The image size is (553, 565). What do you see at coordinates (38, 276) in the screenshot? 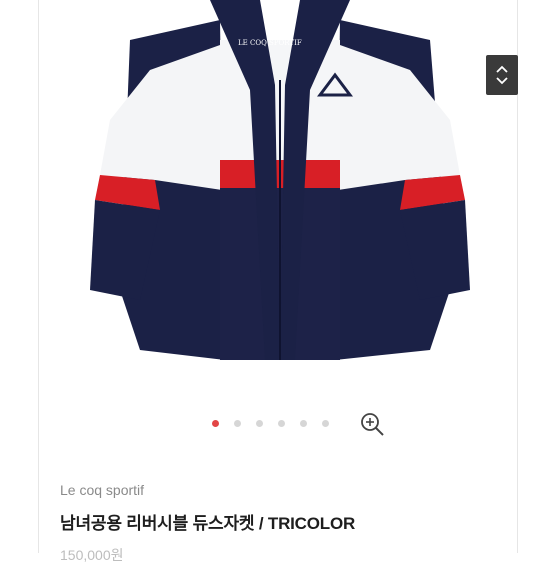
I see `frame-divider-left` at bounding box center [38, 276].